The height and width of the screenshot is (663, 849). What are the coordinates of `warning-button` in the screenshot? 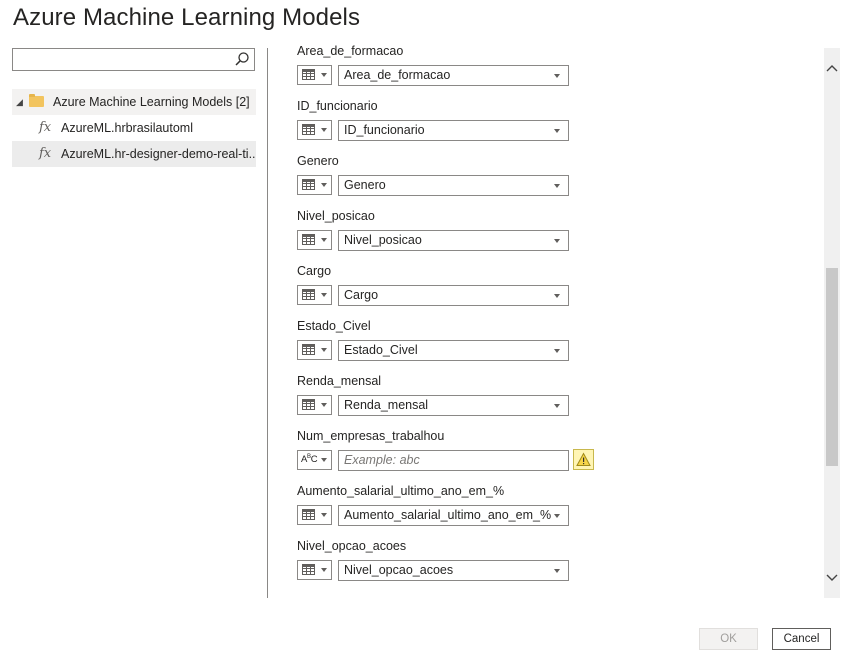 It's located at (583, 459).